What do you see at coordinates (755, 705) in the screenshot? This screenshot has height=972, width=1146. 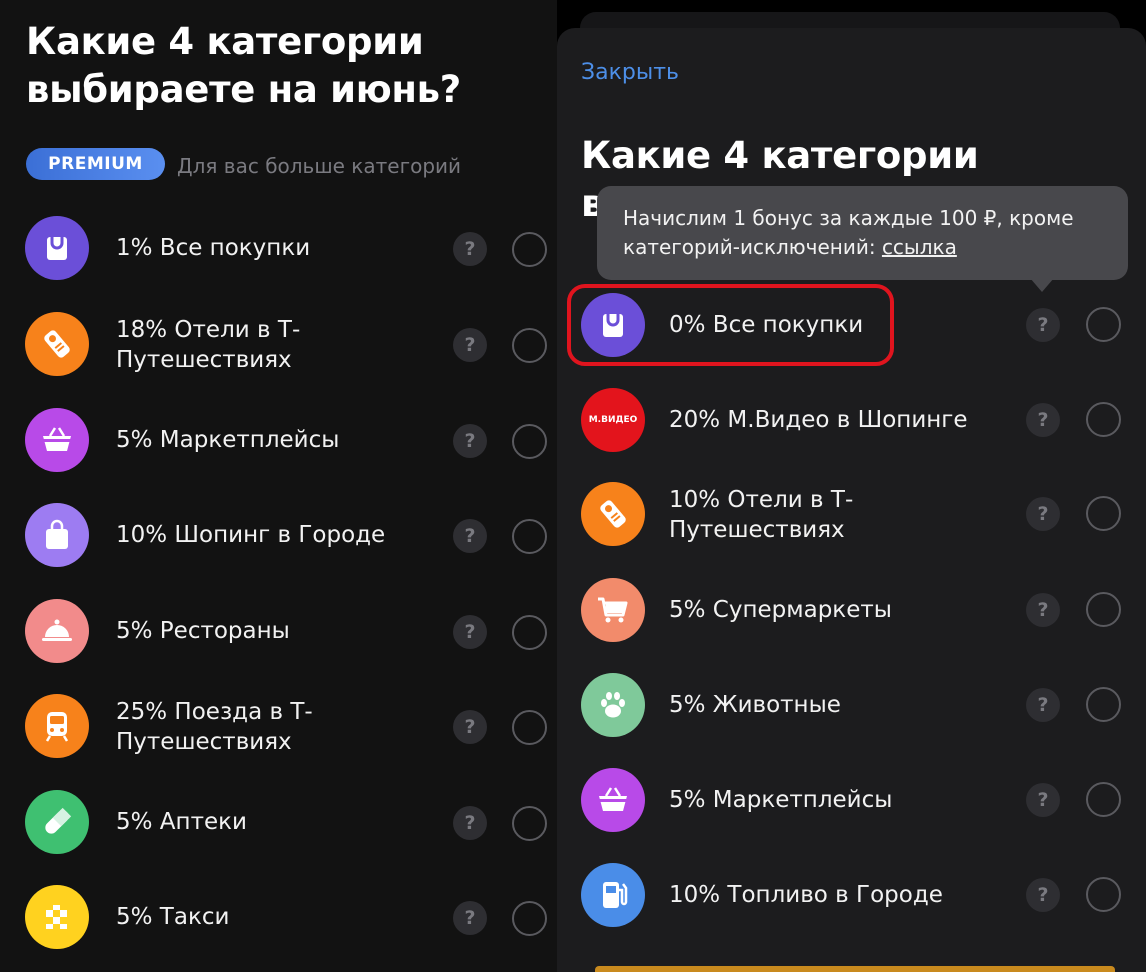 I see `category-label: 5% Животные` at bounding box center [755, 705].